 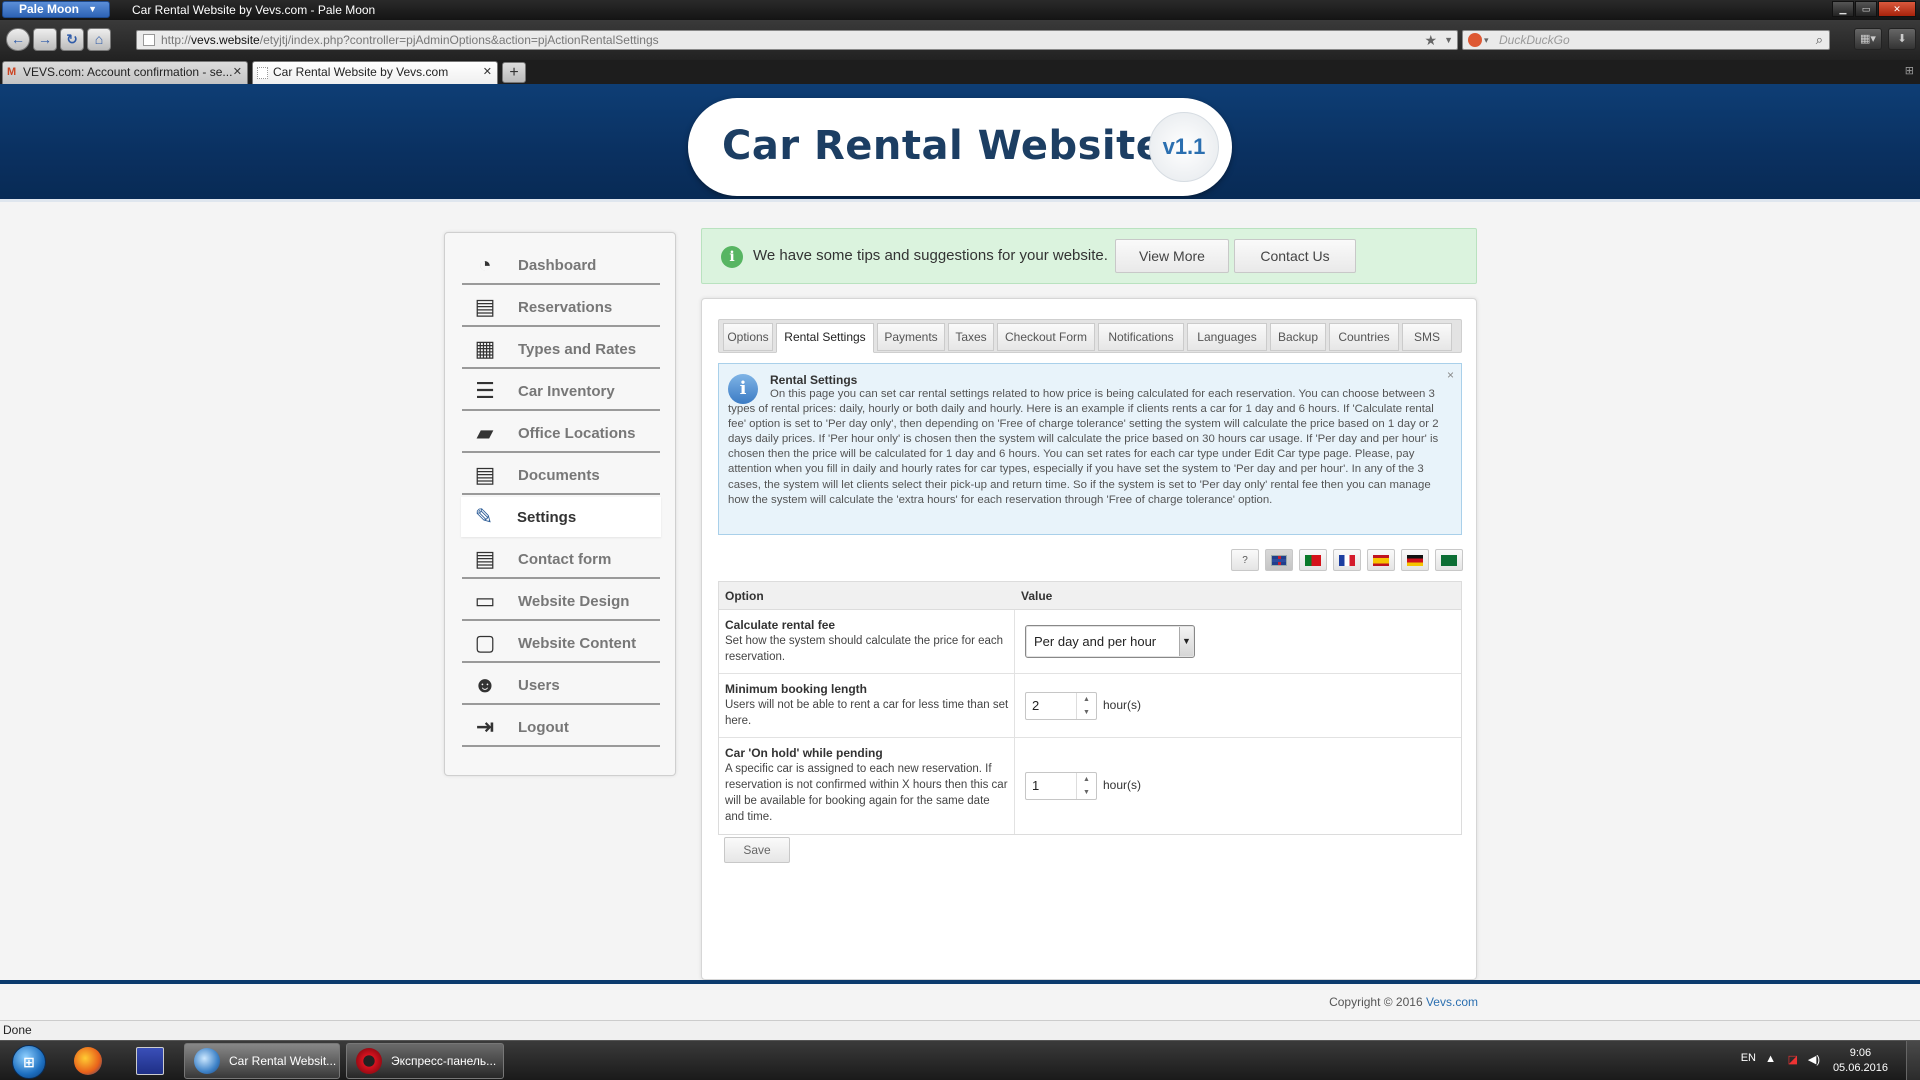 I want to click on system-clock: 9:06 05.06.2016, so click(x=1860, y=1061).